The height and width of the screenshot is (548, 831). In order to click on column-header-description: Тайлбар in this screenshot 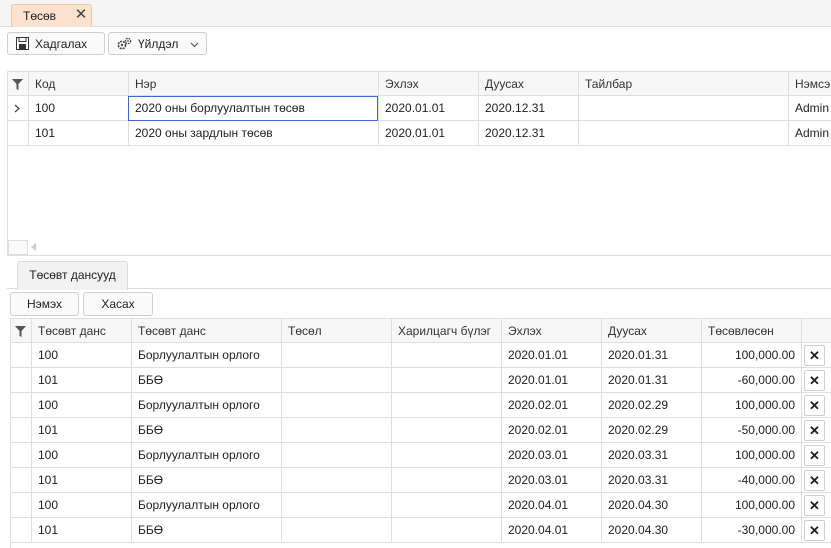, I will do `click(683, 84)`.